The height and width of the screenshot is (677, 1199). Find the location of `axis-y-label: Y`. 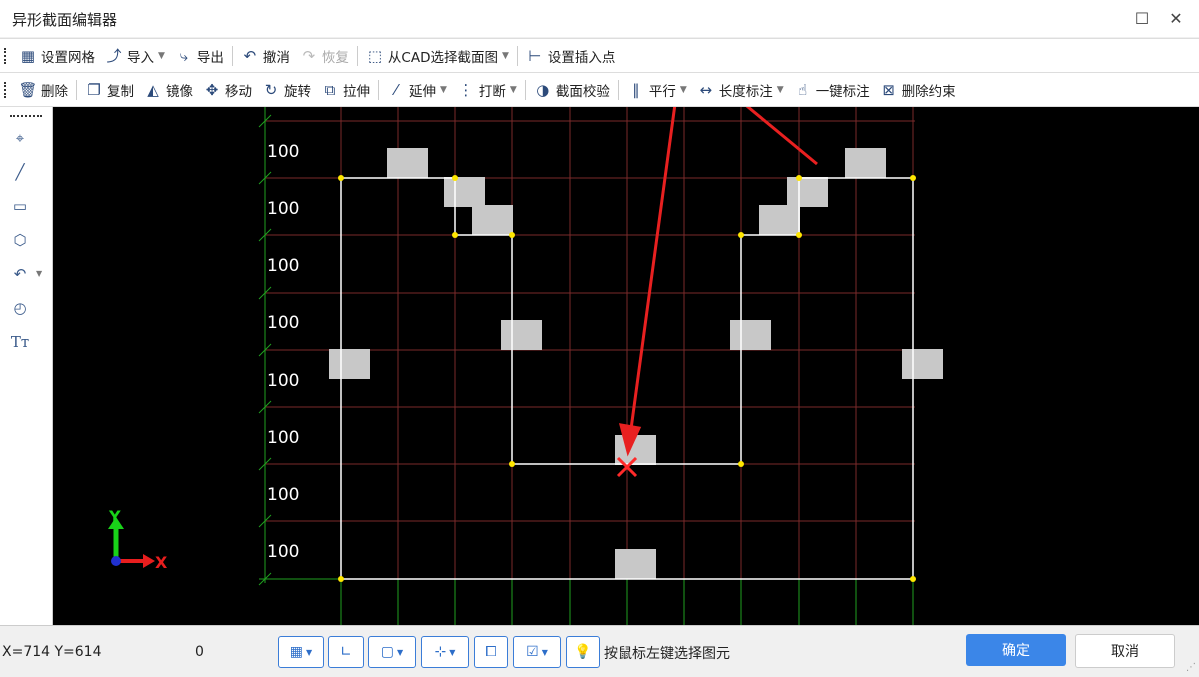

axis-y-label: Y is located at coordinates (114, 516).